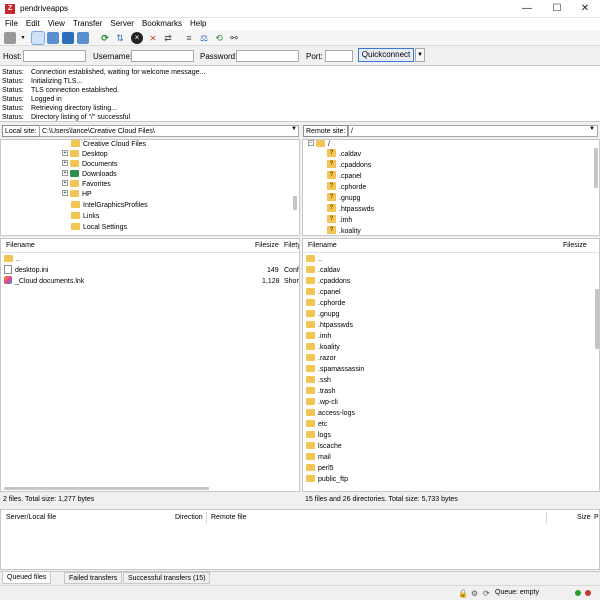 This screenshot has width=600, height=600. I want to click on toggle-queue-icon, so click(83, 38).